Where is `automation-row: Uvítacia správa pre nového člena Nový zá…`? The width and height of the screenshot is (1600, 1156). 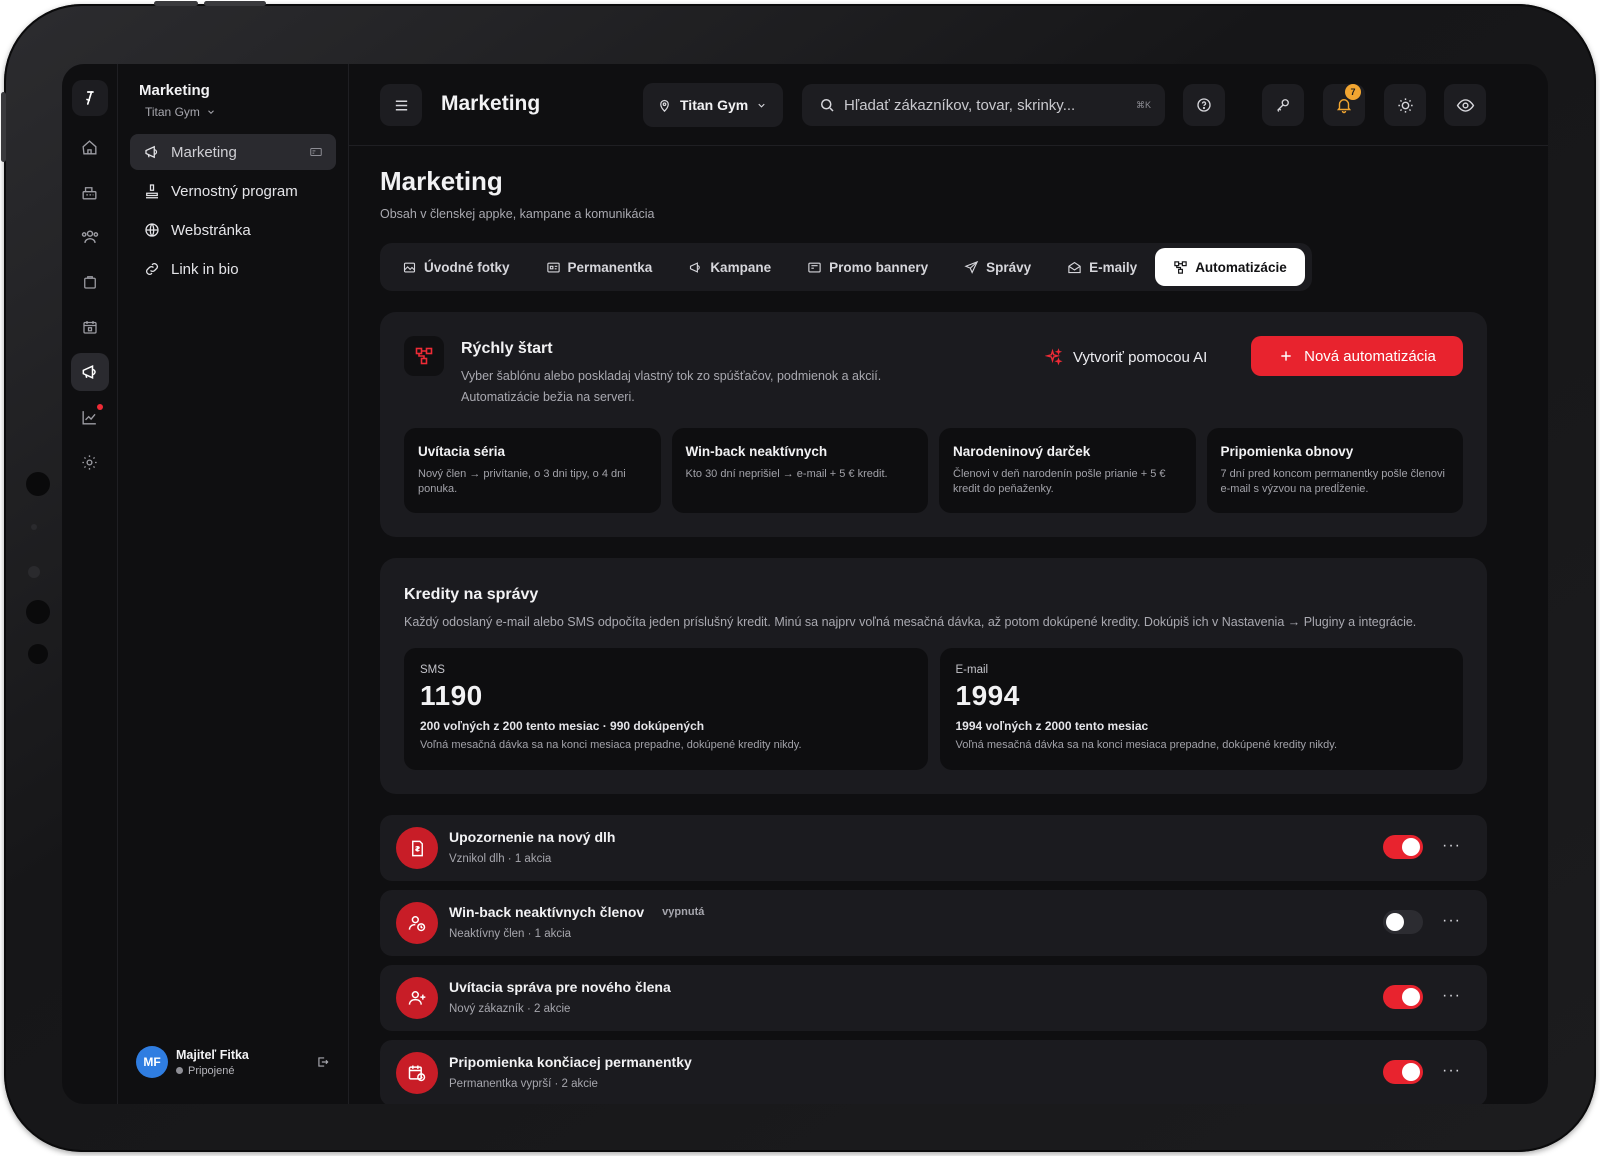 automation-row: Uvítacia správa pre nového člena Nový zá… is located at coordinates (933, 998).